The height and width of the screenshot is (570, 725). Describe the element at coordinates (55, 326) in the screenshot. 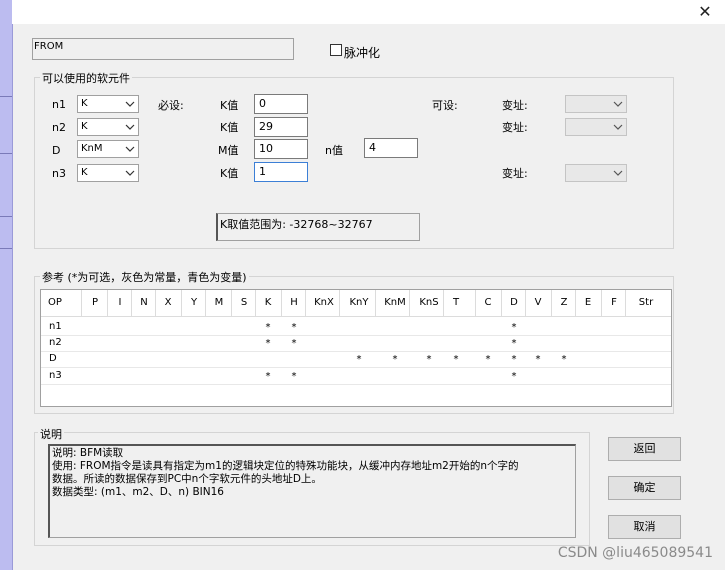

I see `table-row-label: n1` at that location.